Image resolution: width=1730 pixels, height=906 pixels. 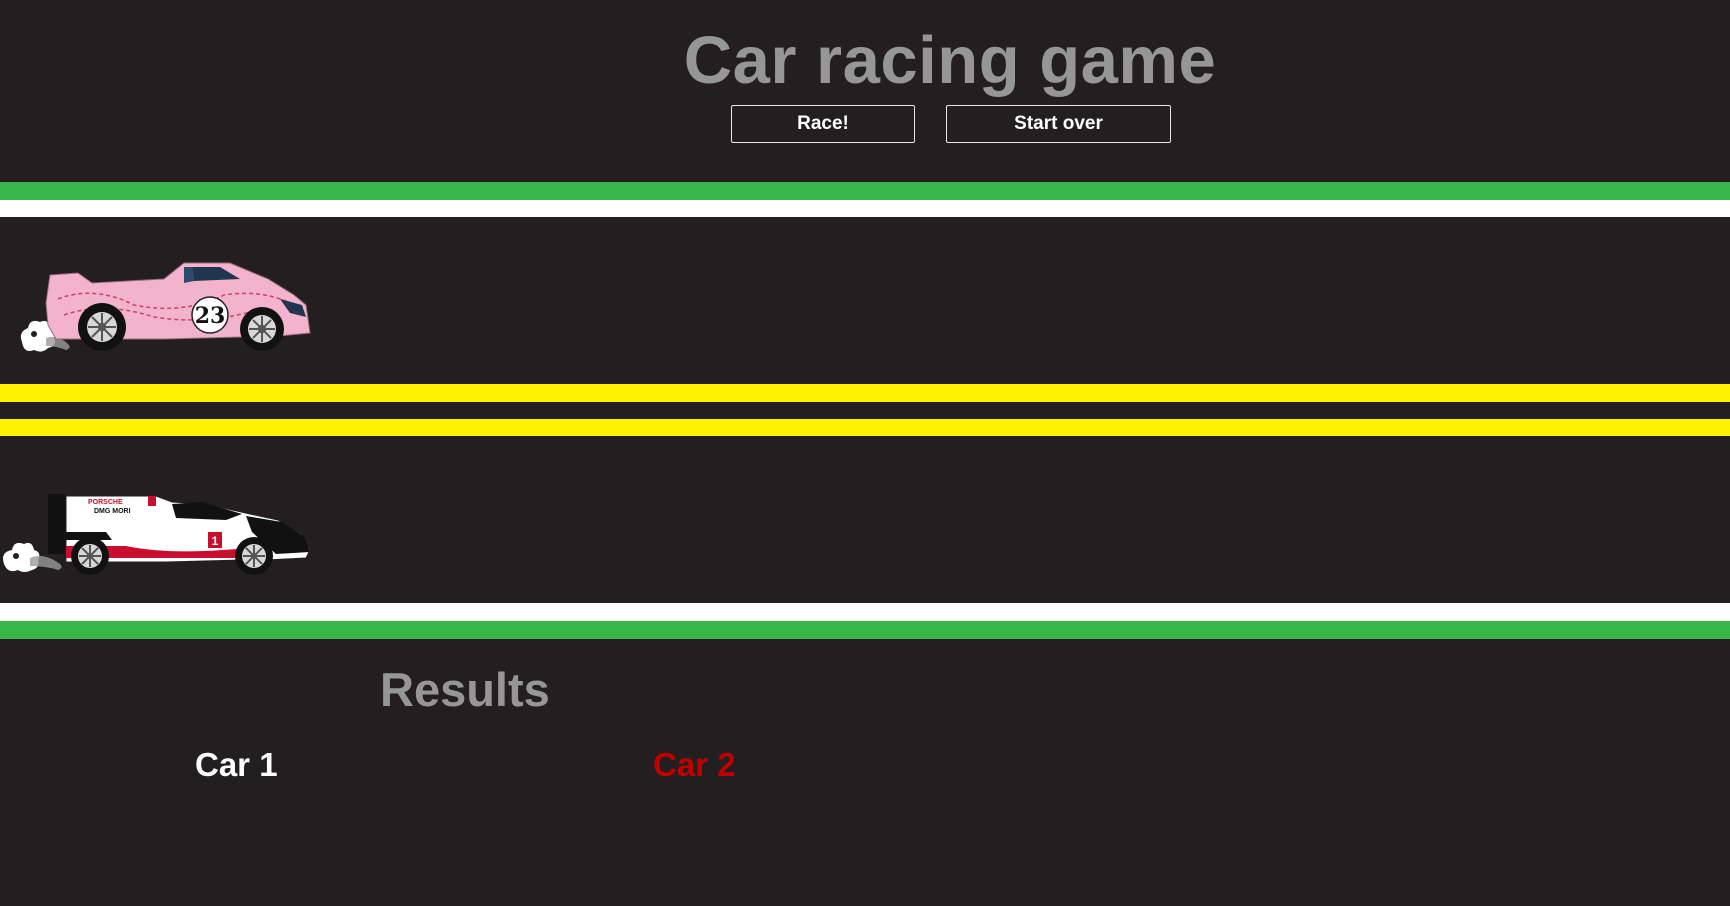 What do you see at coordinates (865, 393) in the screenshot?
I see `center-line-upper` at bounding box center [865, 393].